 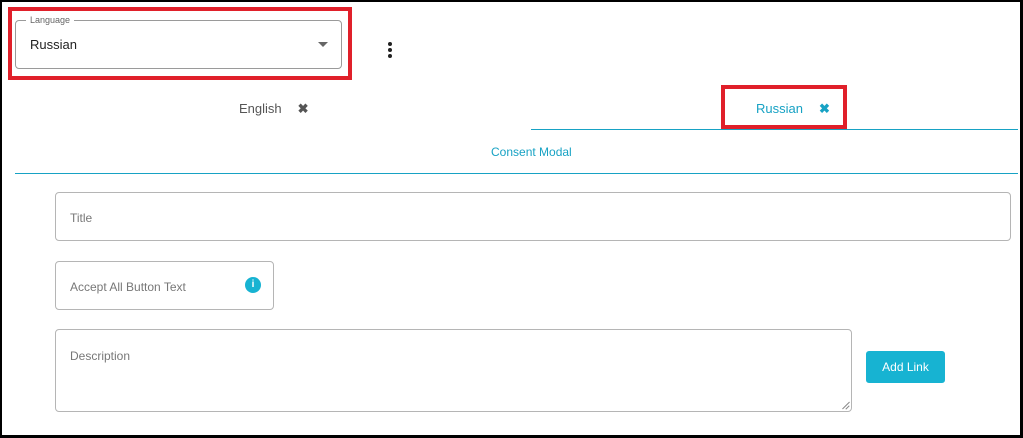 What do you see at coordinates (128, 287) in the screenshot?
I see `accept-all-placeholder: Accept All Button Text` at bounding box center [128, 287].